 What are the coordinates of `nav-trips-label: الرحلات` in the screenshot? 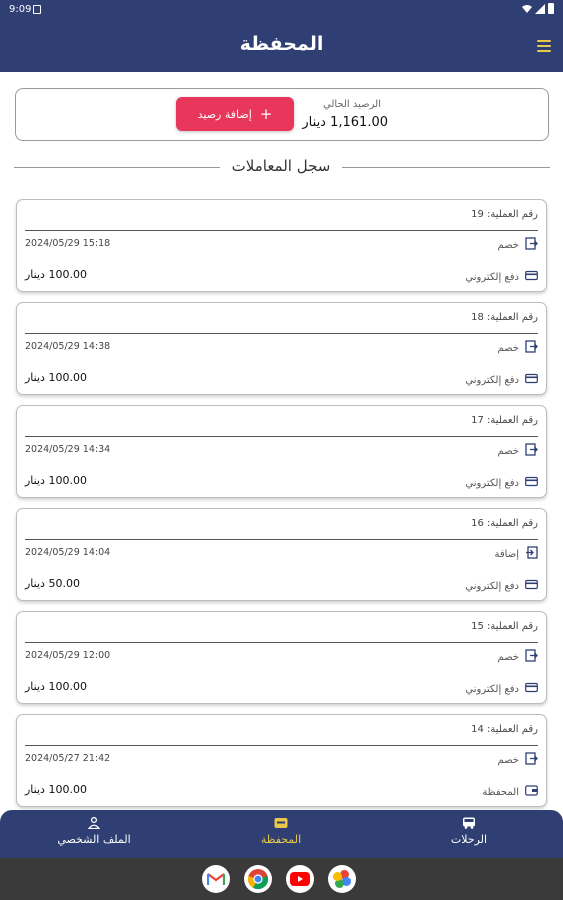 It's located at (469, 839).